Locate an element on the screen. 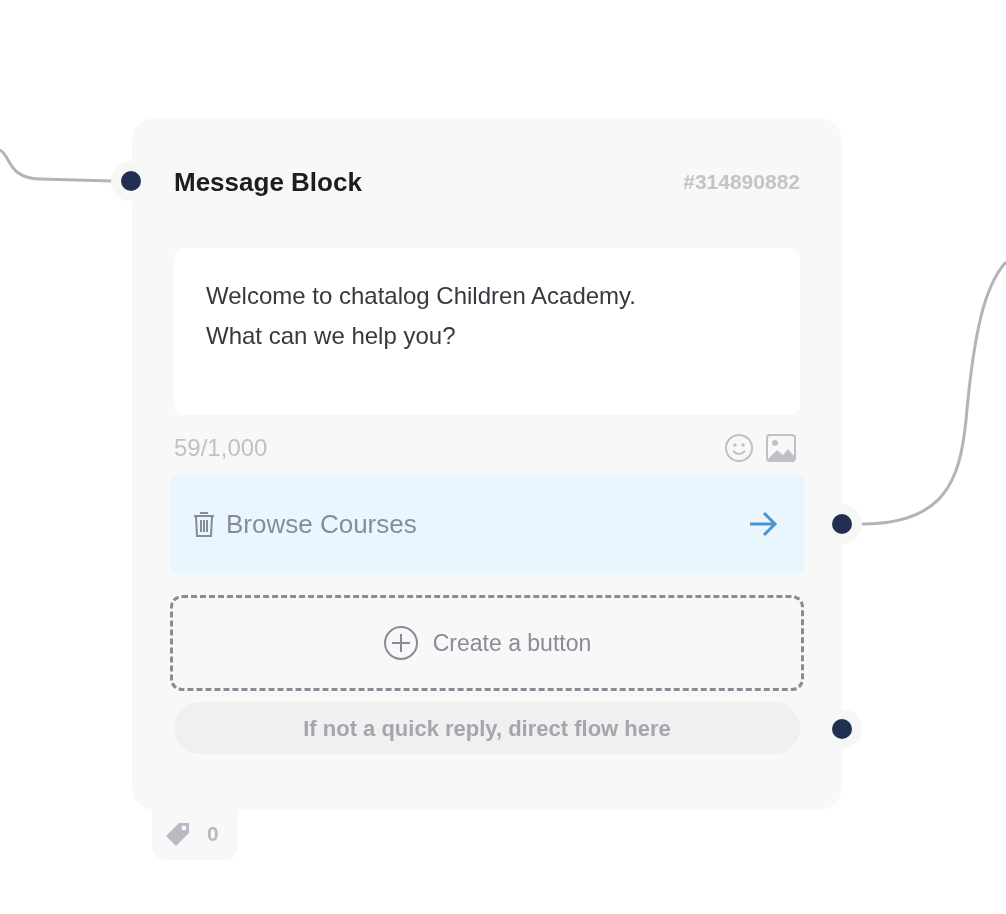 This screenshot has height=914, width=1006. quick-reply-label: Browse Courses is located at coordinates (322, 524).